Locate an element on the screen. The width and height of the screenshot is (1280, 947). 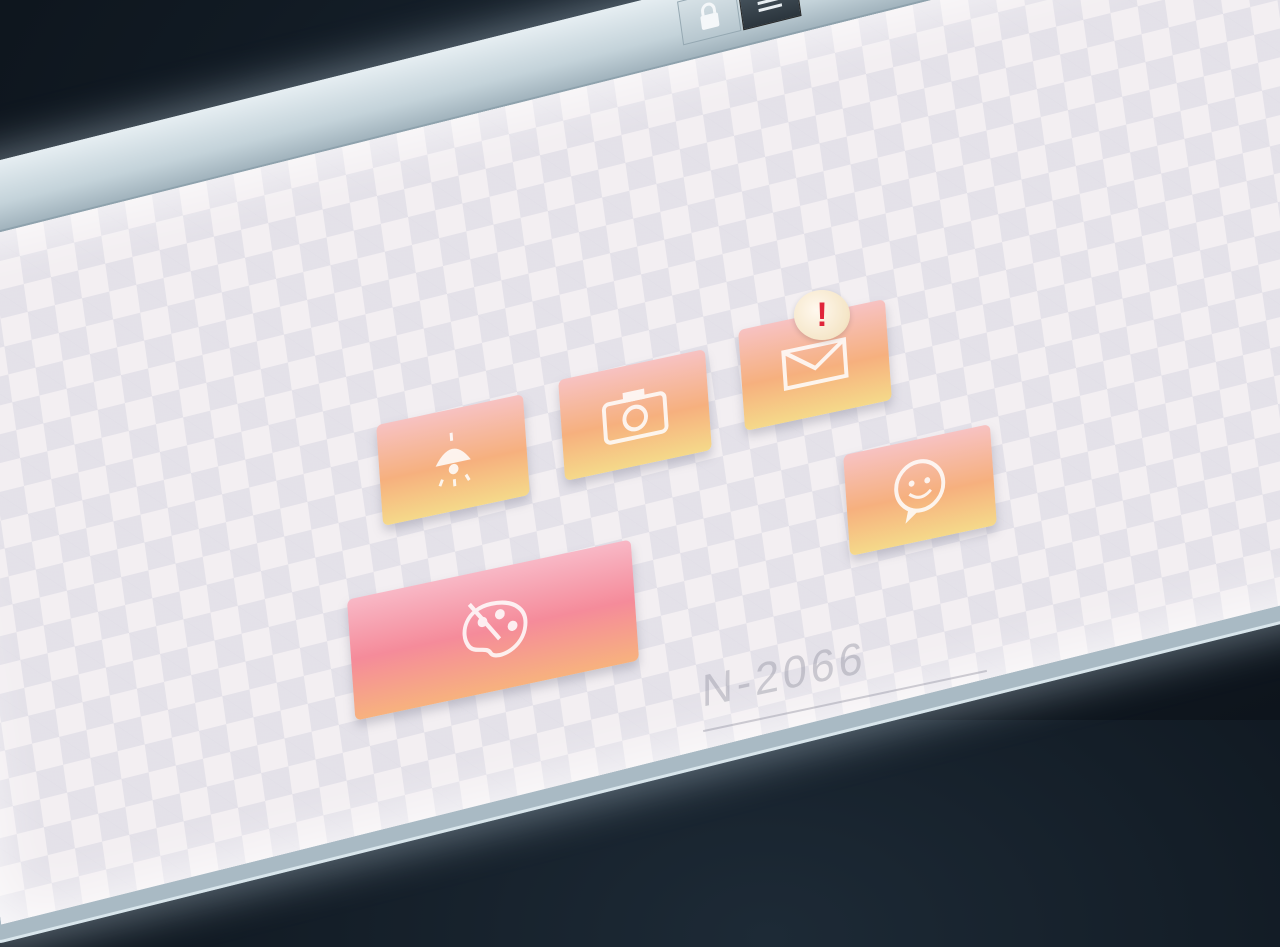
menu-icon is located at coordinates (770, 6).